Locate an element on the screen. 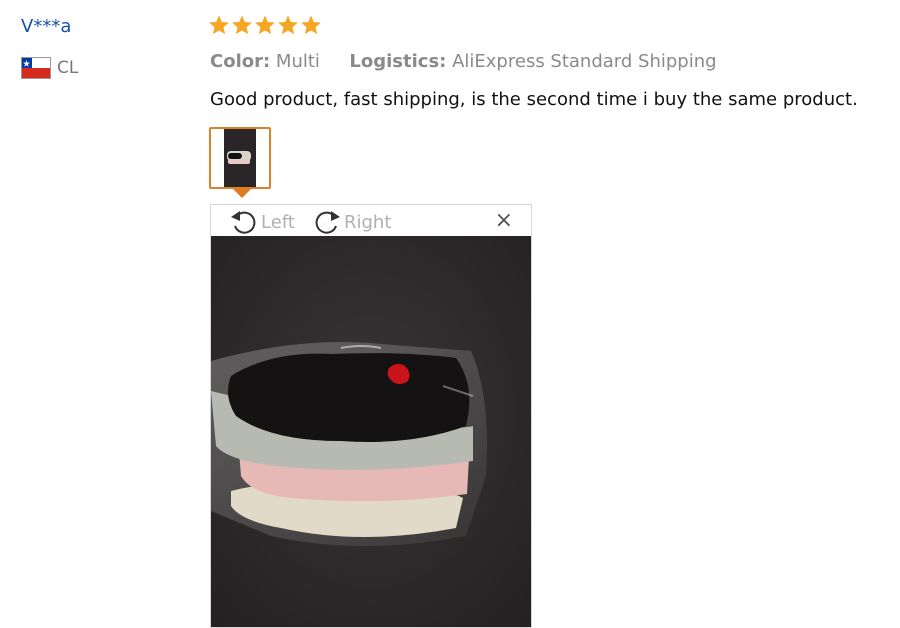 The image size is (900, 628). star-rating is located at coordinates (265, 25).